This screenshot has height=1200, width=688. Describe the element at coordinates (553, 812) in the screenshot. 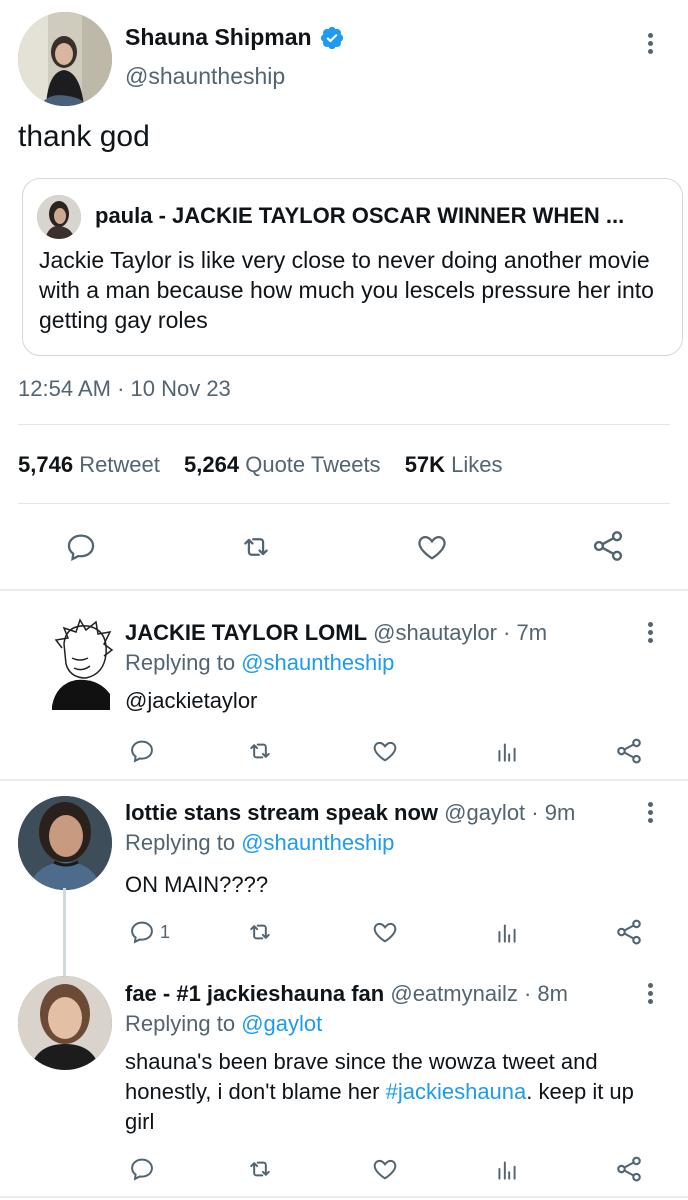

I see `reply-time: · 9m` at that location.